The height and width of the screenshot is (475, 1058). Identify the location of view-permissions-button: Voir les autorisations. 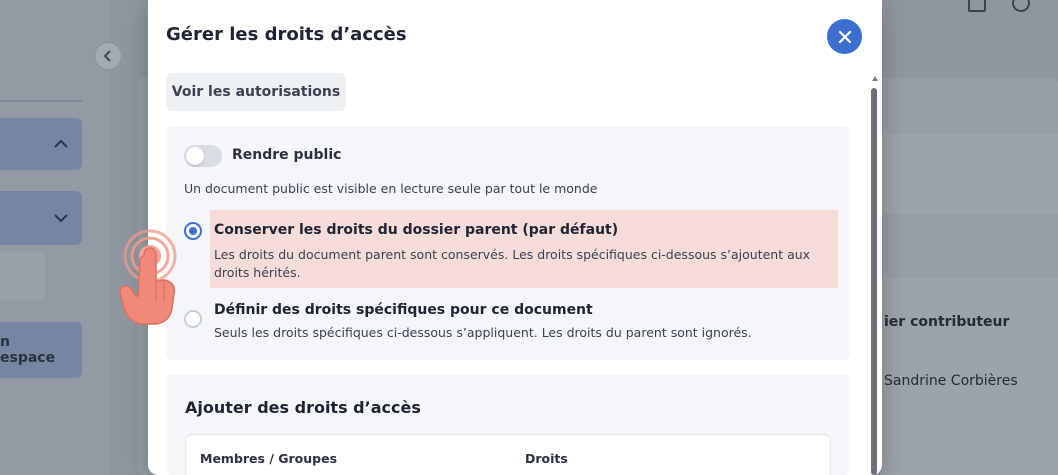
(256, 92).